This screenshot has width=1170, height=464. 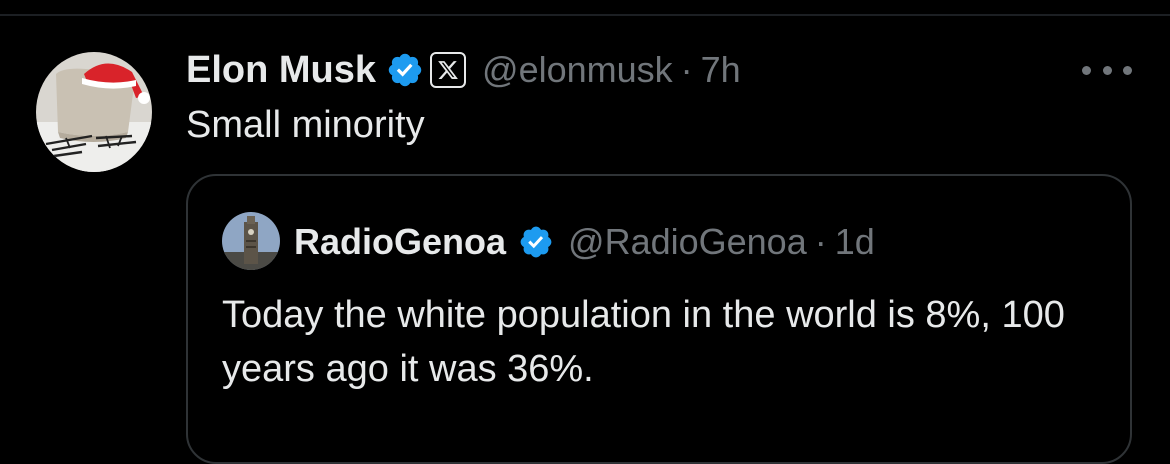 I want to click on quote-author-handle: @RadioGenoa, so click(x=687, y=242).